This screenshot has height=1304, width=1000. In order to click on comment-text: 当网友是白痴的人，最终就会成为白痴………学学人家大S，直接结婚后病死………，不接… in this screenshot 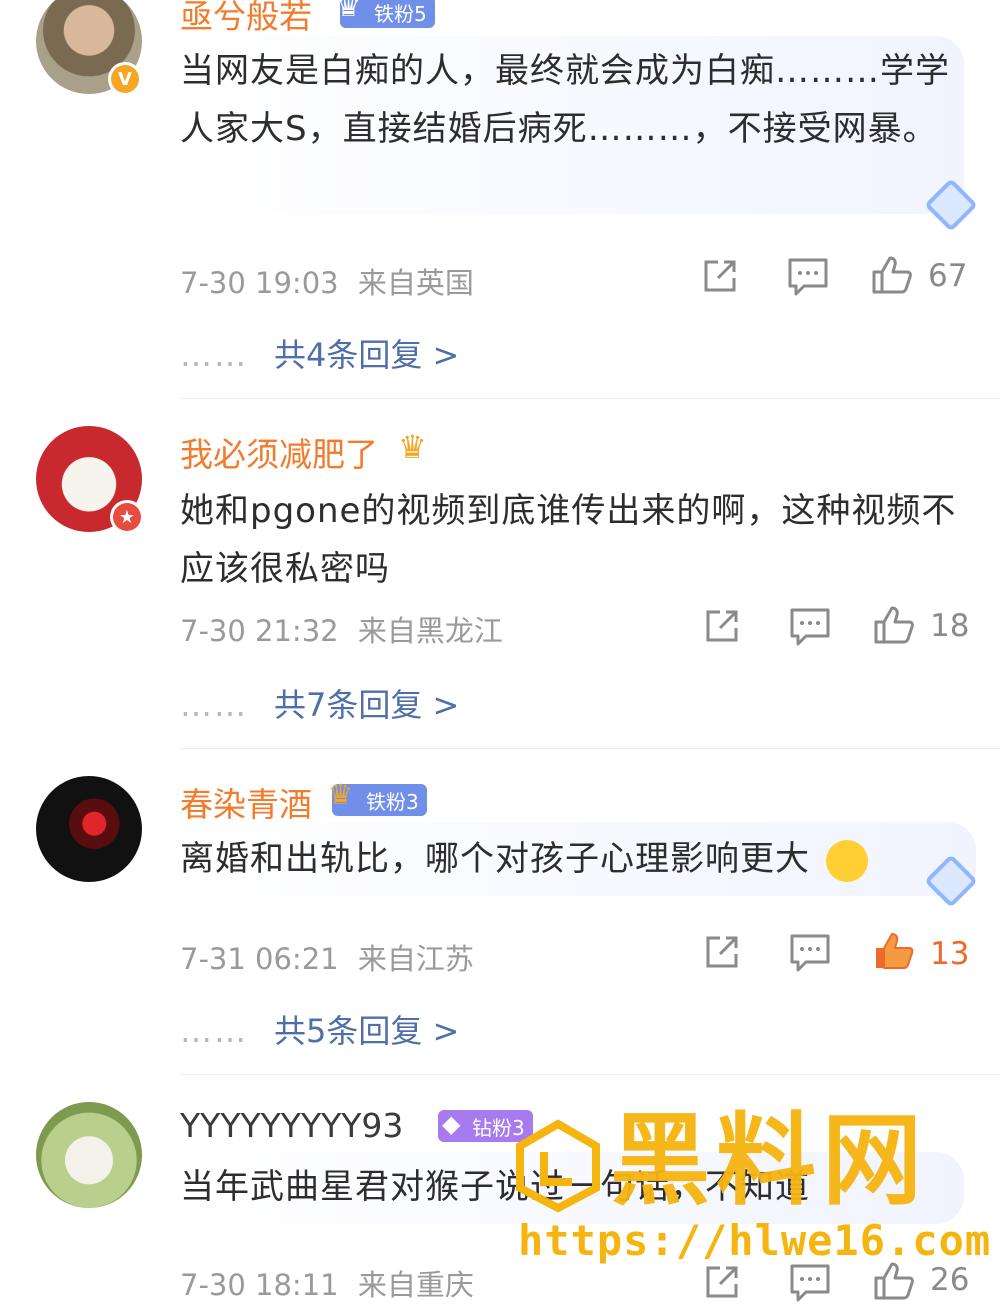, I will do `click(565, 100)`.